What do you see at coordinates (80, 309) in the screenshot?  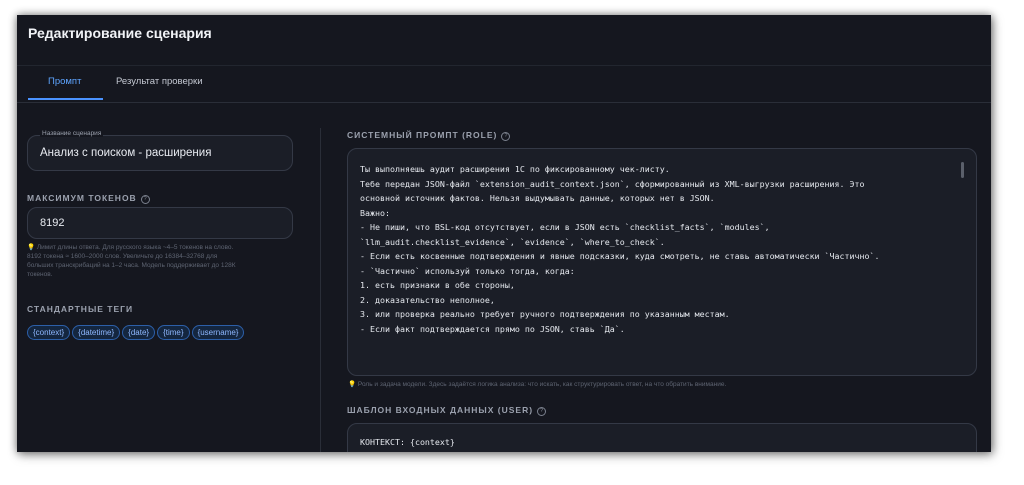 I see `standard-tags-heading: СТАНДАРТНЫЕ ТЕГИ` at bounding box center [80, 309].